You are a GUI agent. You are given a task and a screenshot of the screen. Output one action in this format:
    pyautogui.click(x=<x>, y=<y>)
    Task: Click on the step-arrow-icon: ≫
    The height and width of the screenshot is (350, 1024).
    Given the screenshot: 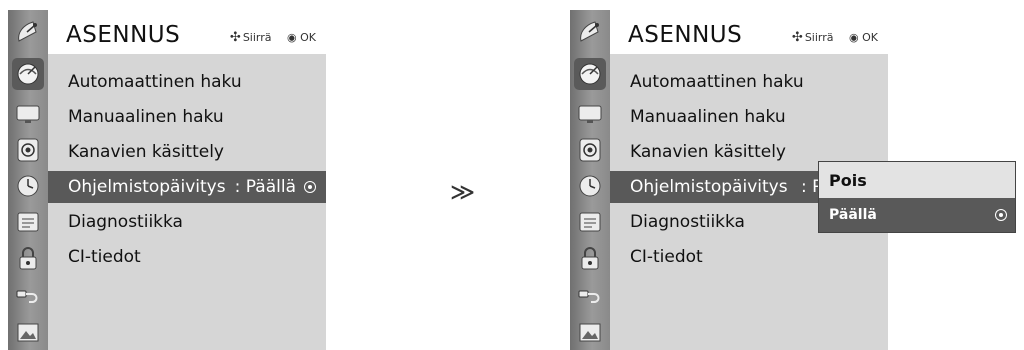 What is the action you would take?
    pyautogui.click(x=463, y=192)
    